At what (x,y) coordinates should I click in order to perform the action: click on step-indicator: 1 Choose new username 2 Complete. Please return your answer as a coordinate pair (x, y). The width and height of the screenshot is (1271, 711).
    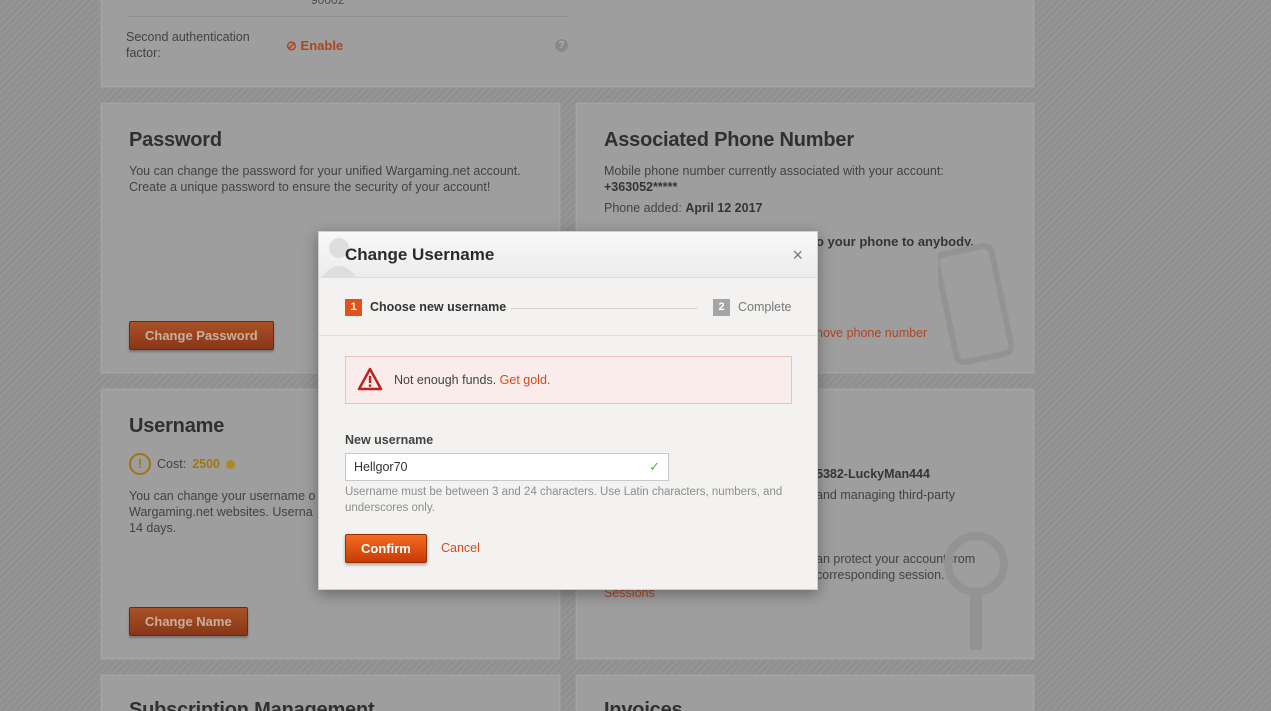
    Looking at the image, I should click on (568, 307).